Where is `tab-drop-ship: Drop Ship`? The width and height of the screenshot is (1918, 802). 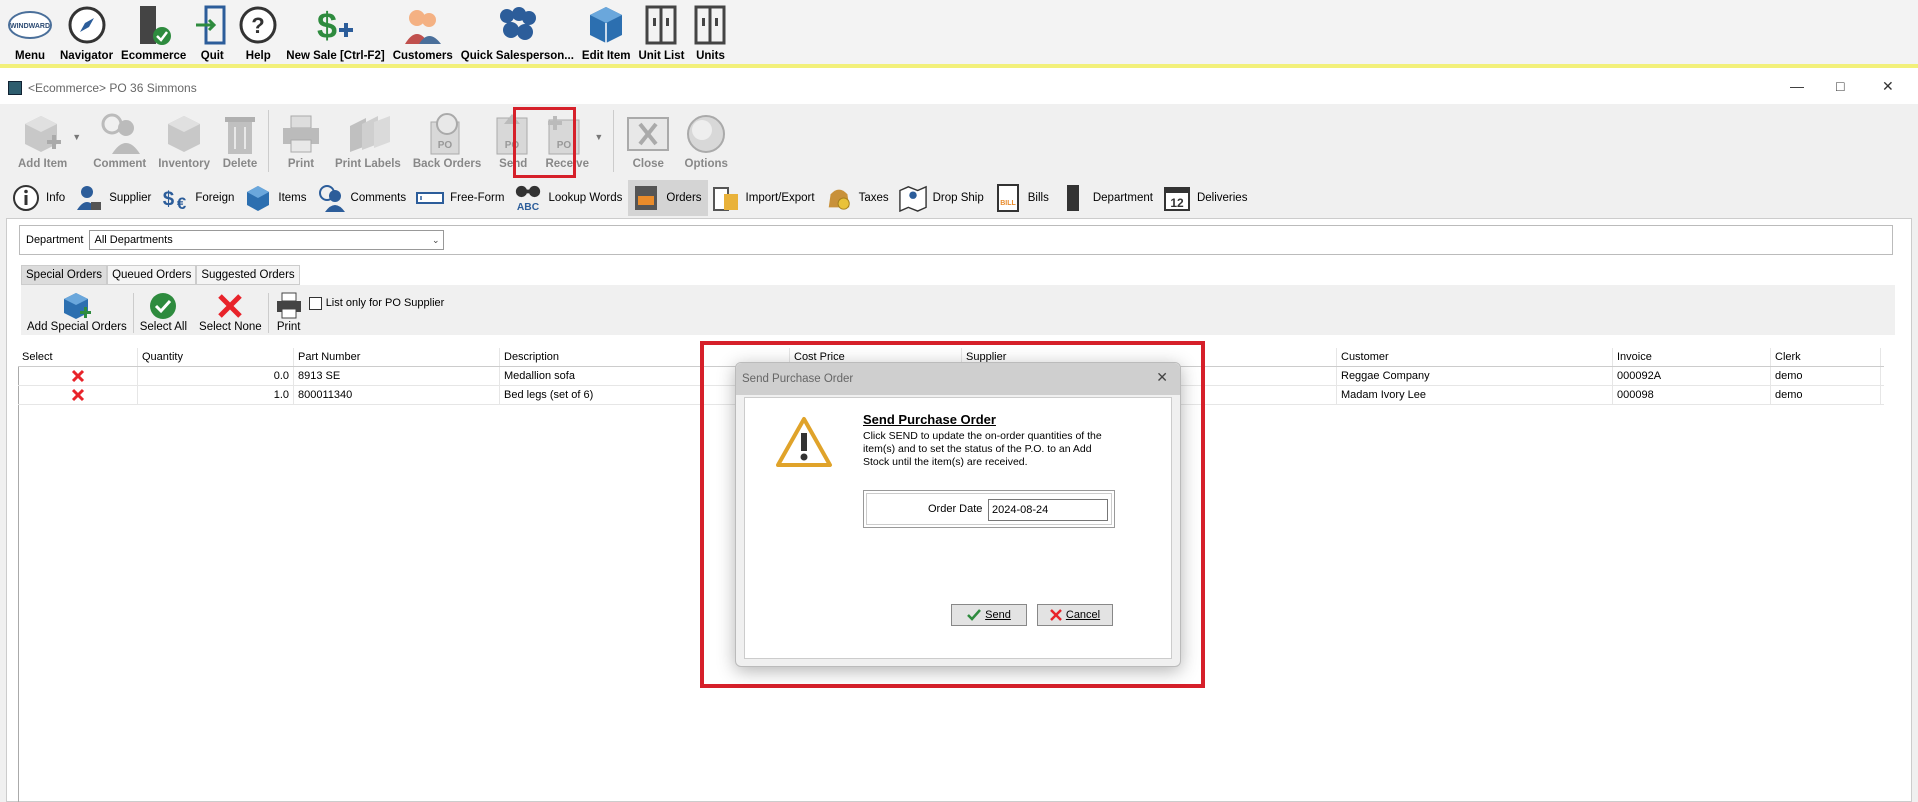 tab-drop-ship: Drop Ship is located at coordinates (942, 198).